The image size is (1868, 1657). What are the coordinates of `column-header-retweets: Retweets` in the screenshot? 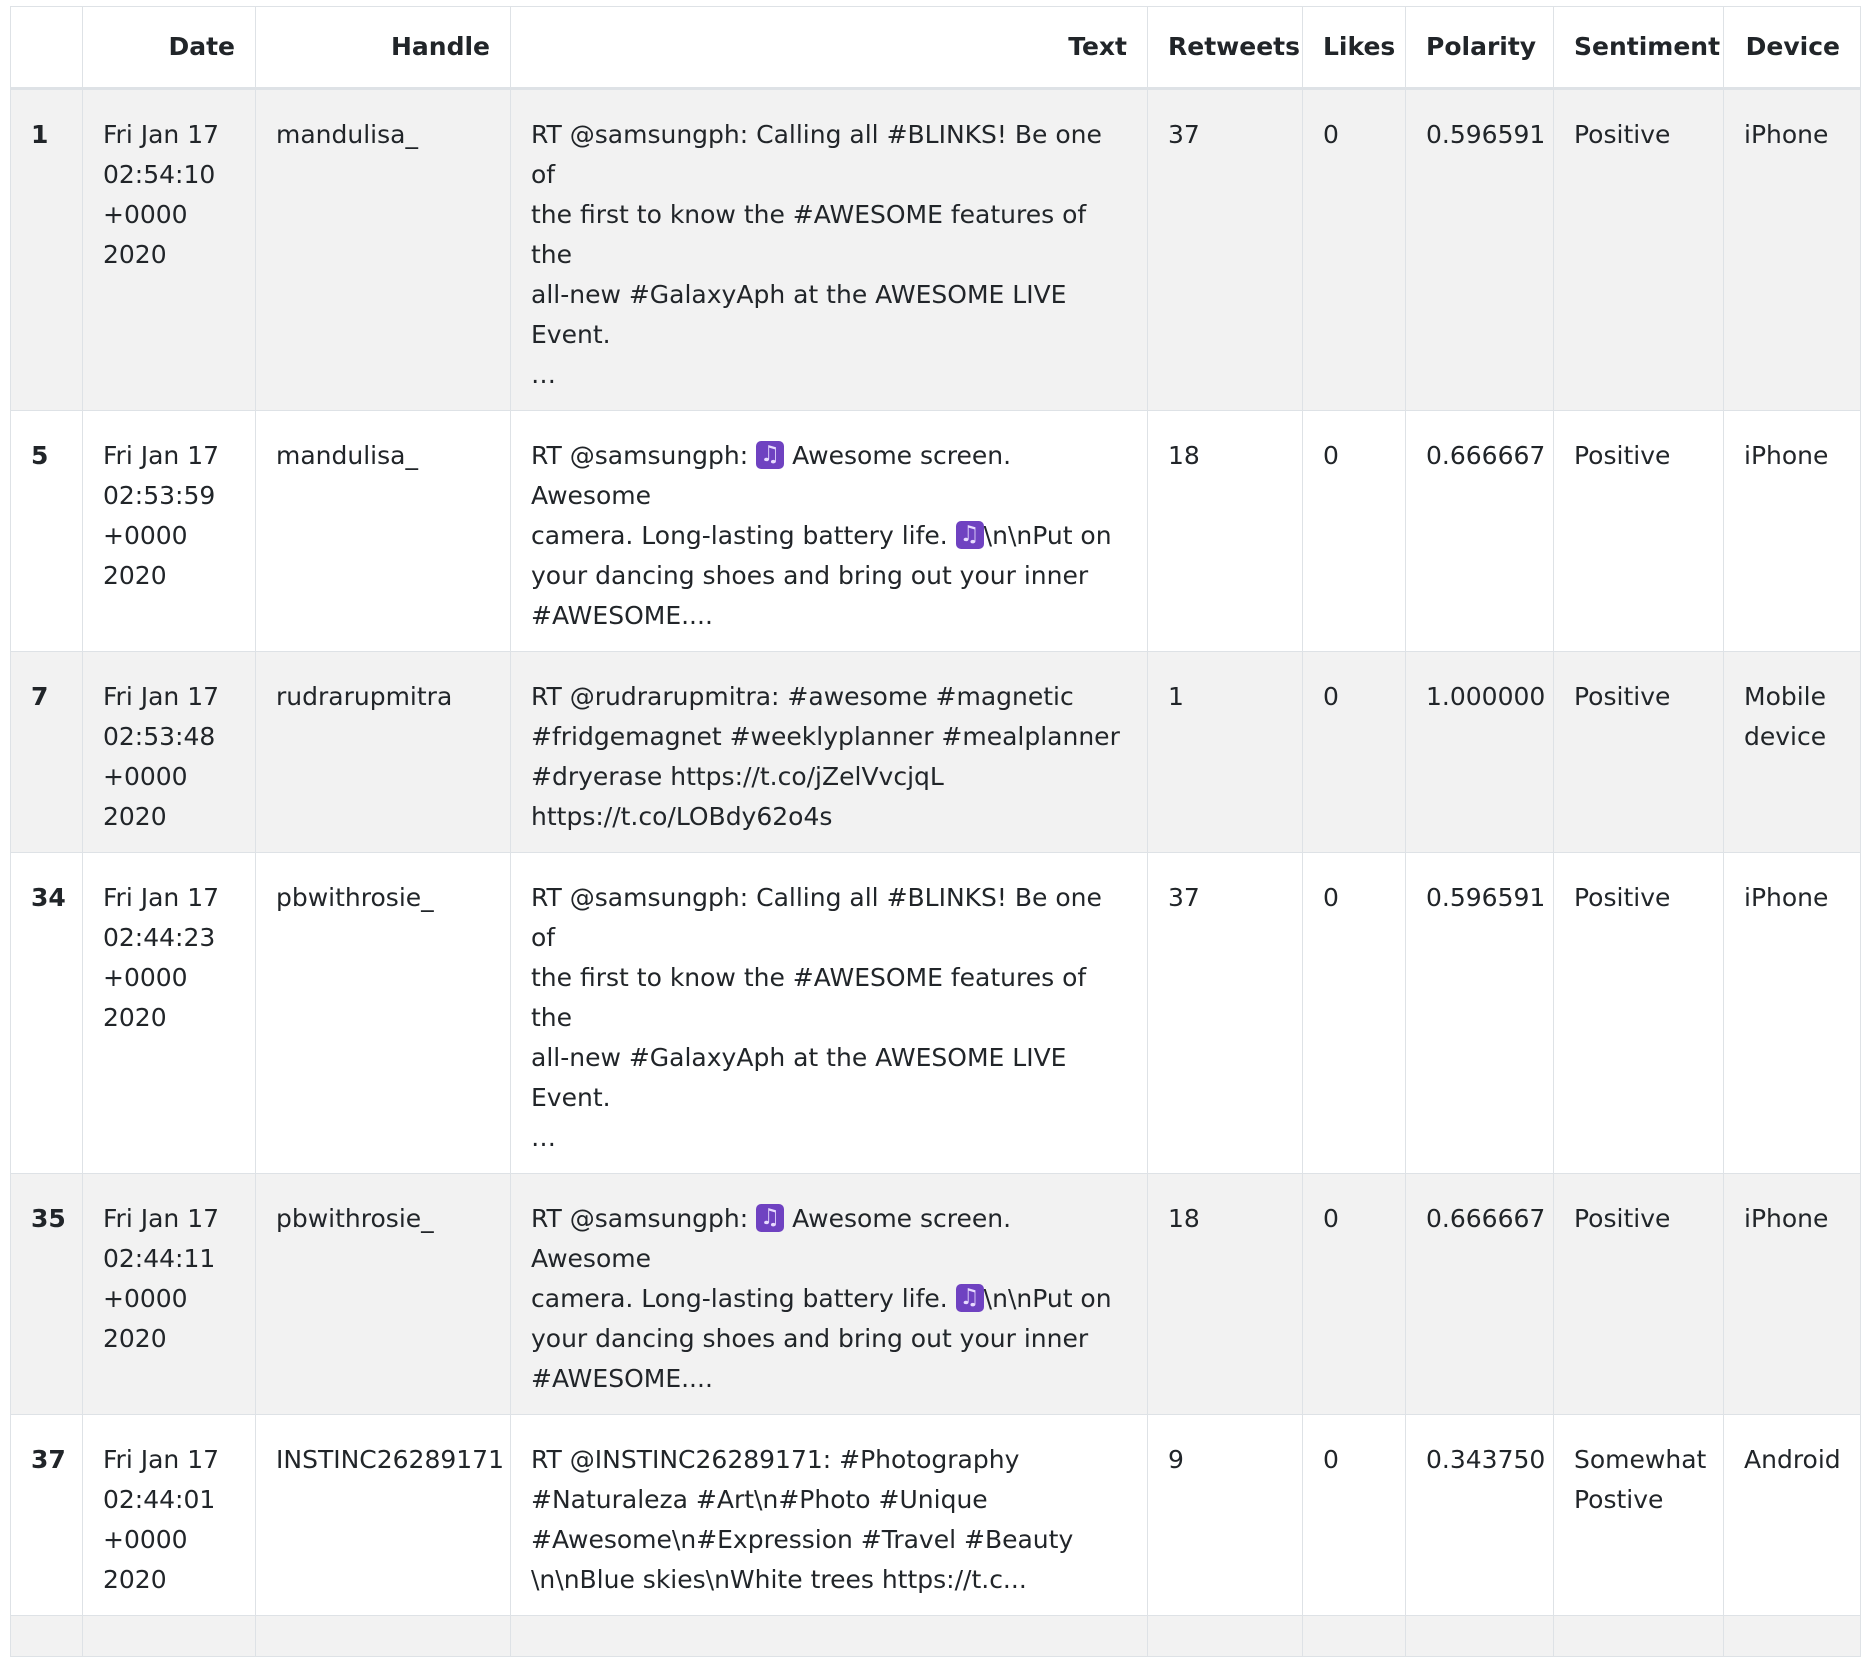 It's located at (1225, 48).